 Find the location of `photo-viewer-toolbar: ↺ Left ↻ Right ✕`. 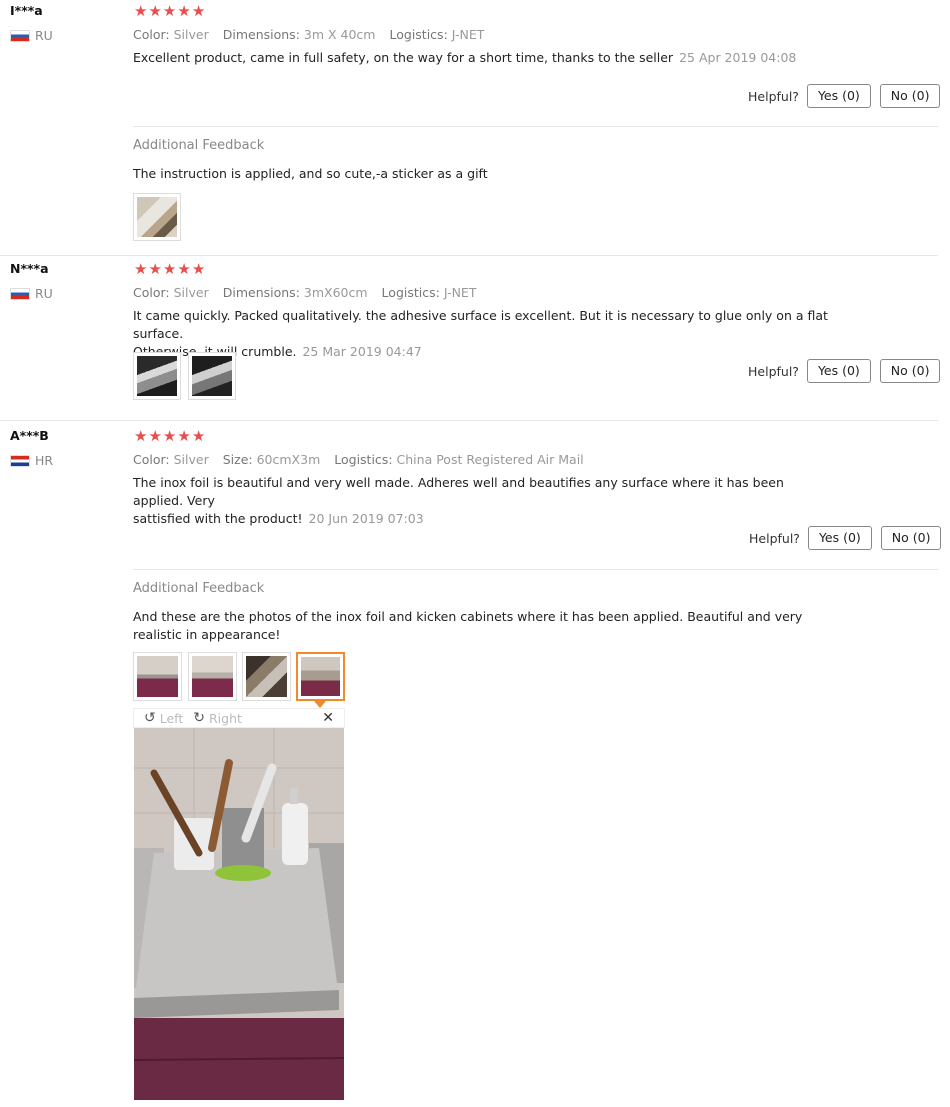

photo-viewer-toolbar: ↺ Left ↻ Right ✕ is located at coordinates (239, 718).